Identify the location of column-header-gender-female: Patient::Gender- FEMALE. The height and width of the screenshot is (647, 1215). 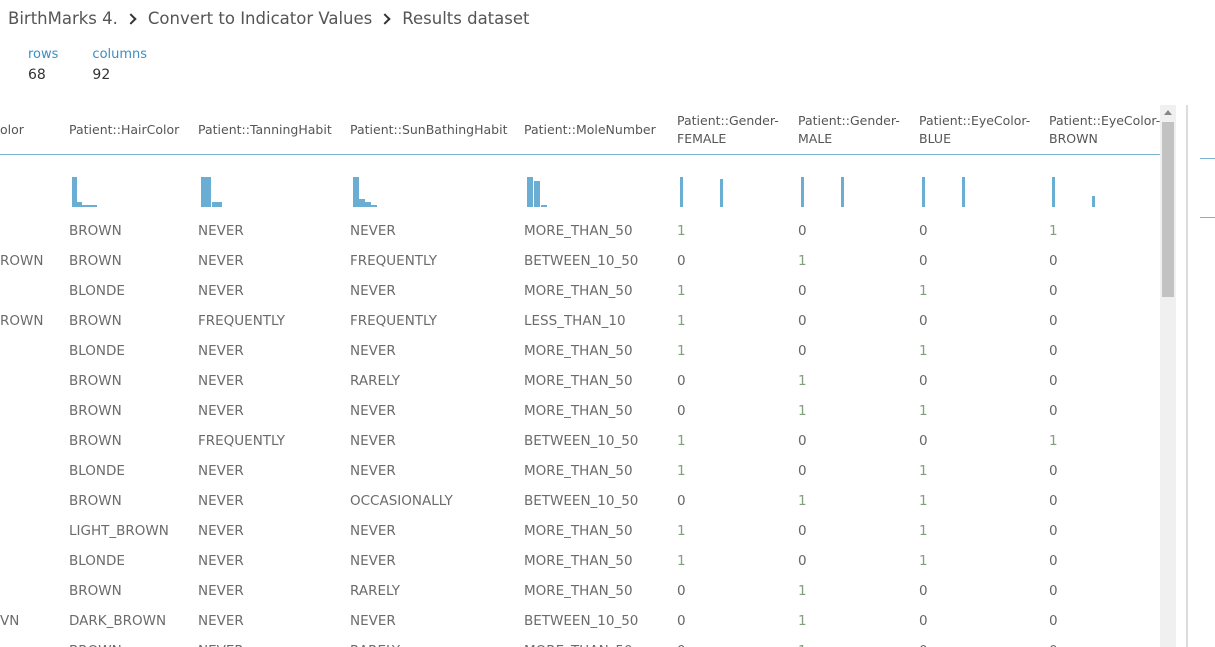
(728, 129).